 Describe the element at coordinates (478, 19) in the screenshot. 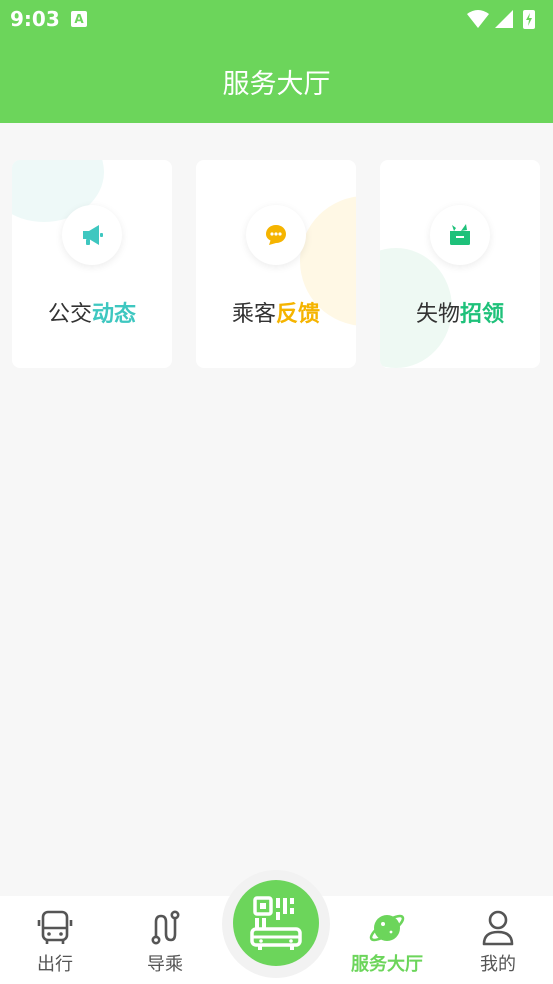

I see `wifi-icon` at that location.